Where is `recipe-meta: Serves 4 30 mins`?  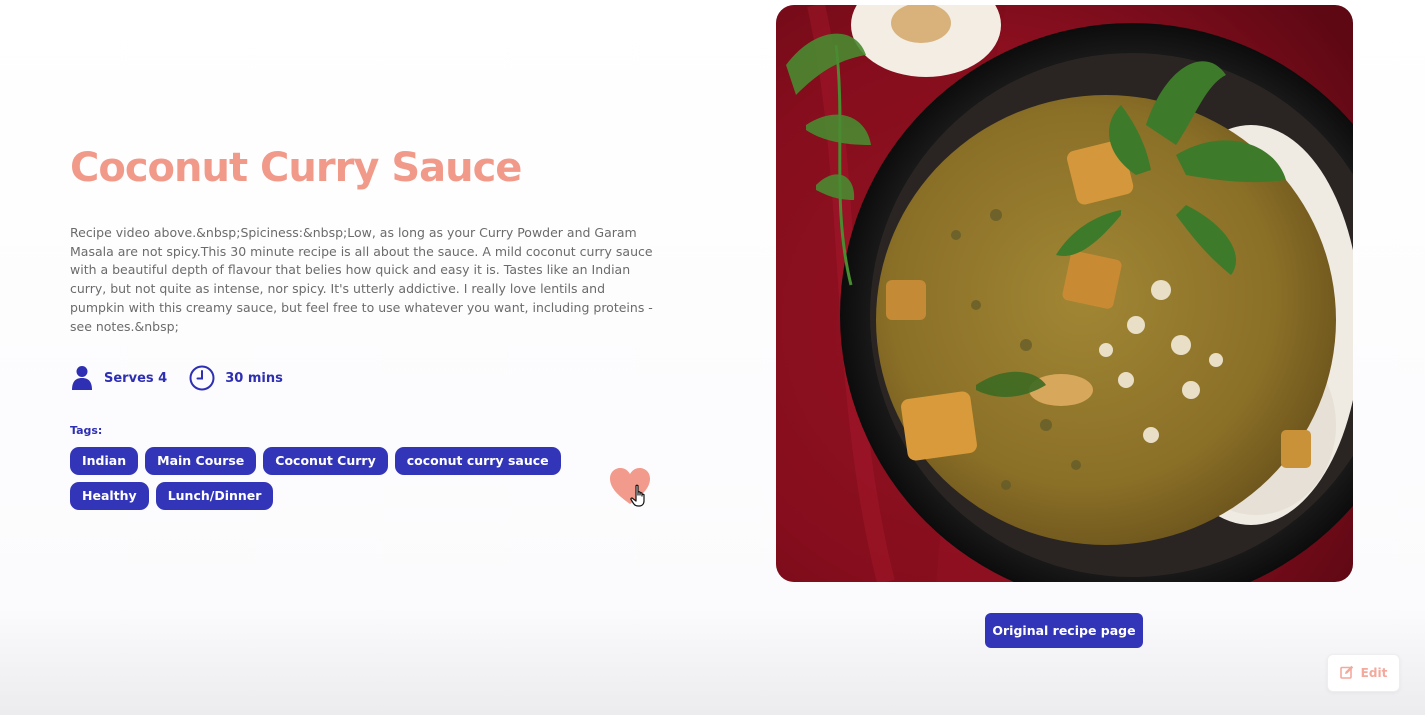
recipe-meta: Serves 4 30 mins is located at coordinates (176, 378).